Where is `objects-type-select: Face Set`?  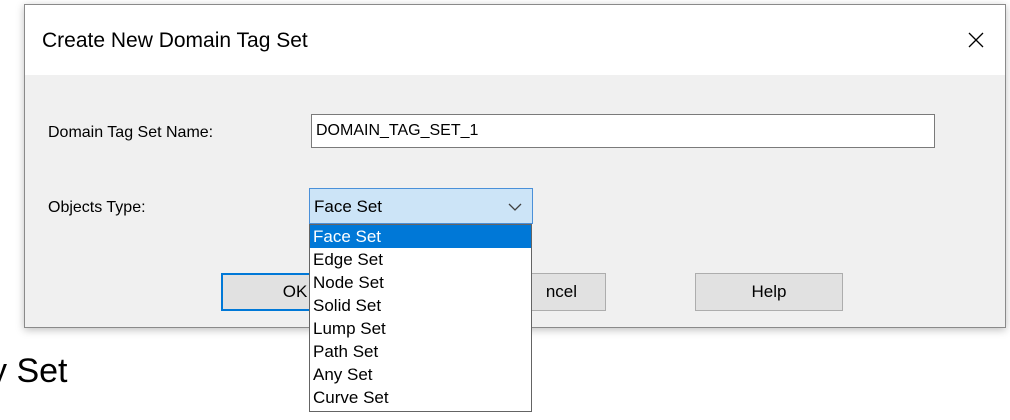 objects-type-select: Face Set is located at coordinates (421, 206).